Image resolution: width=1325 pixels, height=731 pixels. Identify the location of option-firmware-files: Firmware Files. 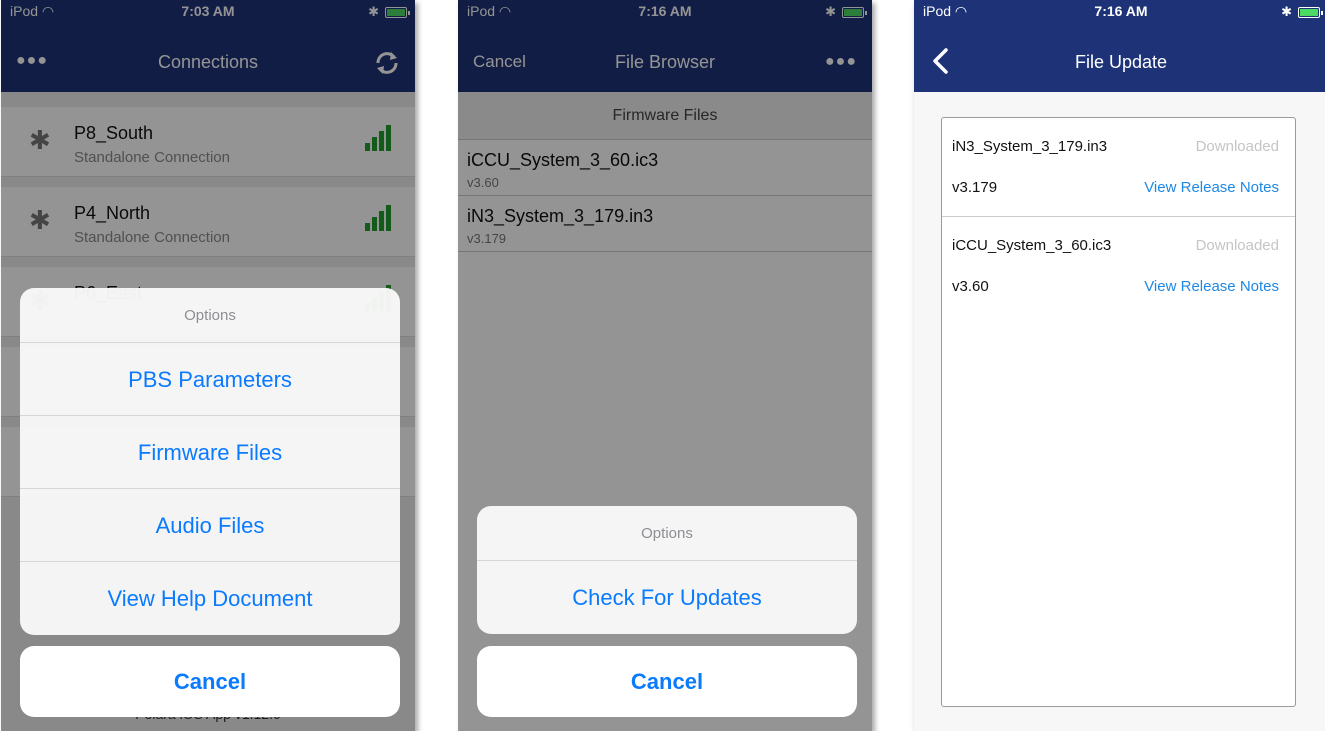
(210, 452).